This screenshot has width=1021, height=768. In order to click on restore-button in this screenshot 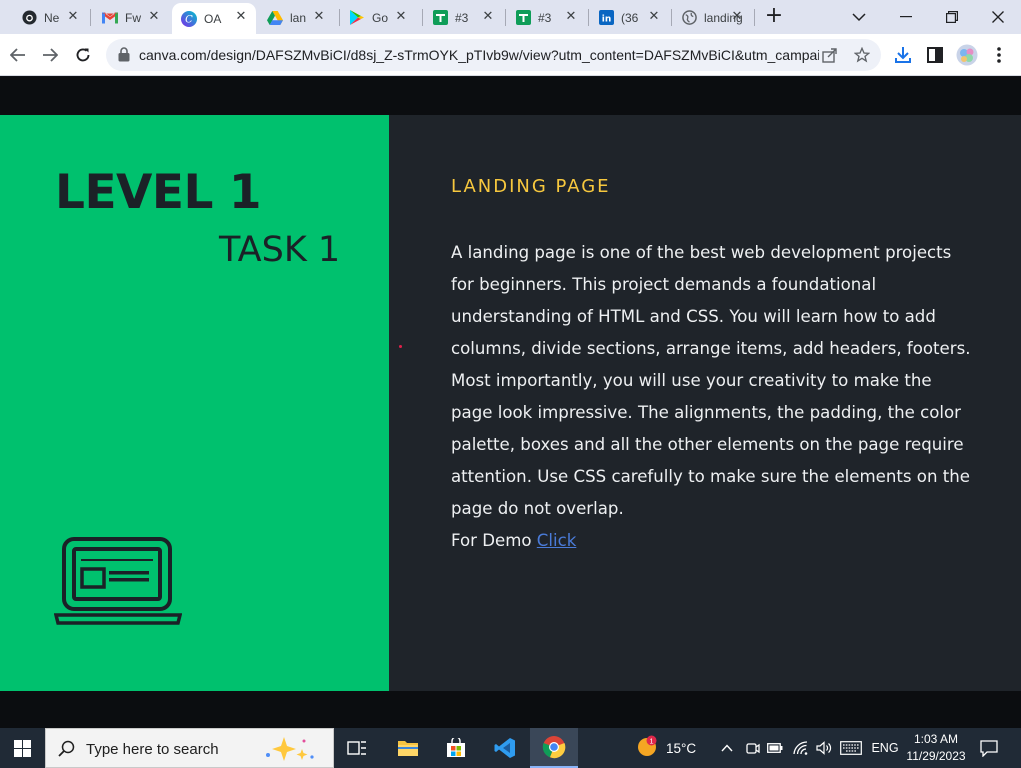, I will do `click(952, 17)`.